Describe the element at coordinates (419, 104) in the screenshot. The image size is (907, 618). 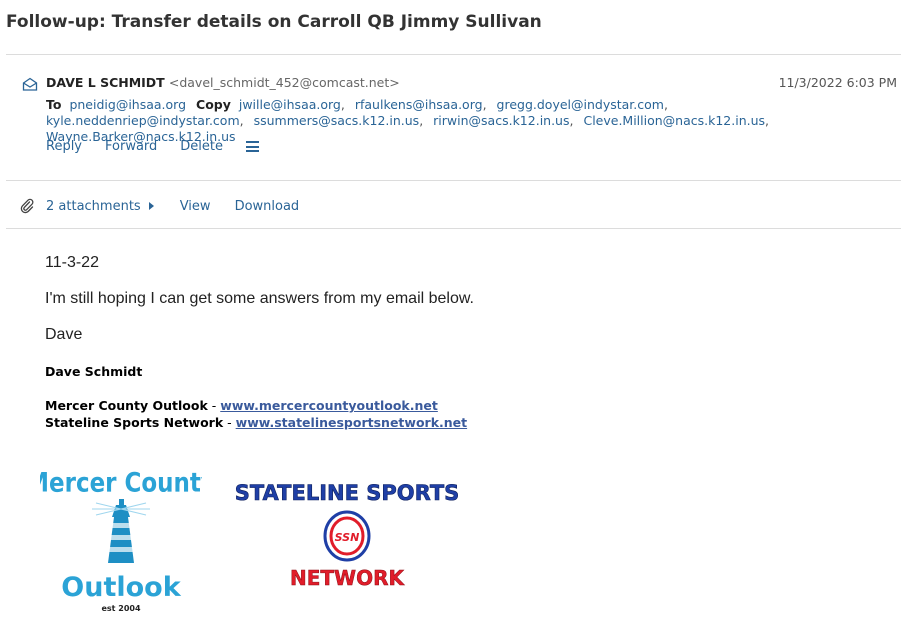
I see `recipient-address: rfaulkens@ihsaa.org` at that location.